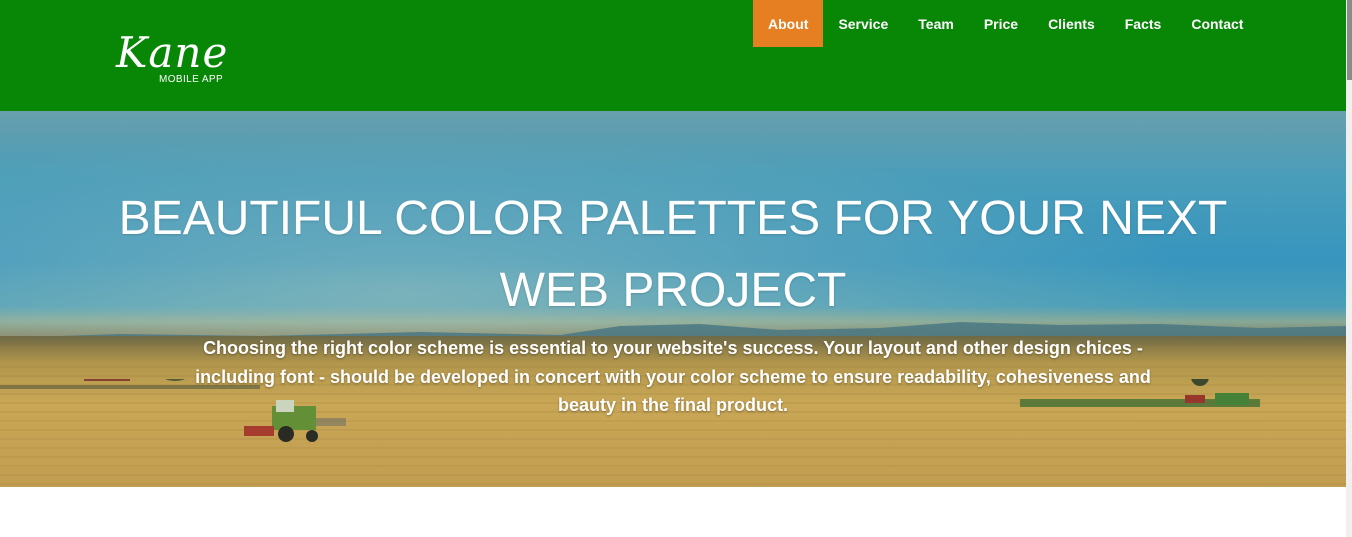 The height and width of the screenshot is (537, 1352). Describe the element at coordinates (1349, 40) in the screenshot. I see `scrollbar-thumb` at that location.